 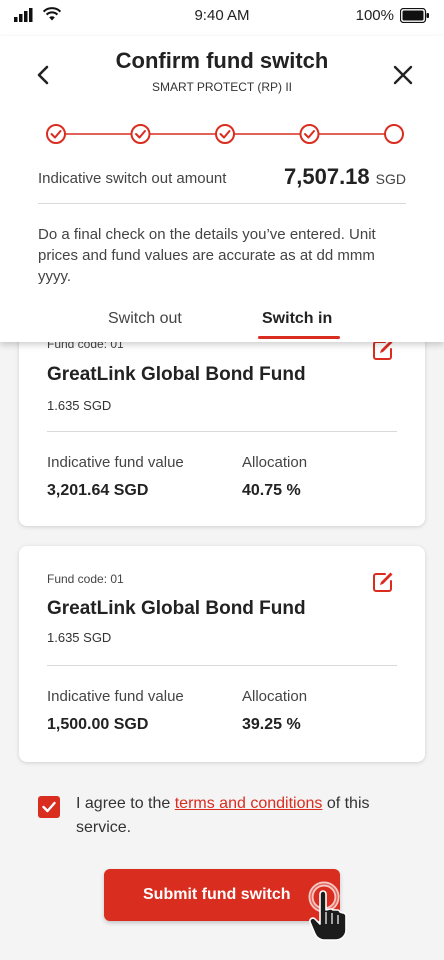 I want to click on battery-icon, so click(x=414, y=15).